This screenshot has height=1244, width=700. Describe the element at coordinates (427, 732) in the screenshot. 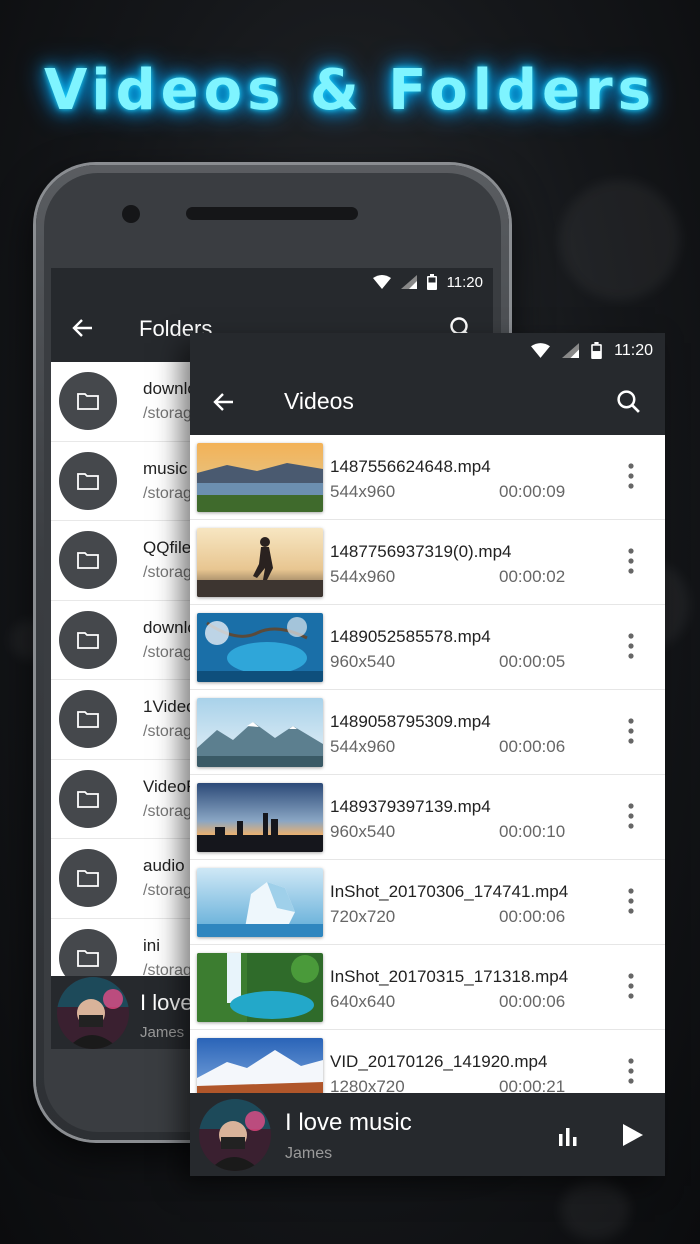

I see `video-row: 1489058795309.mp4 544x960 00:00:06` at that location.